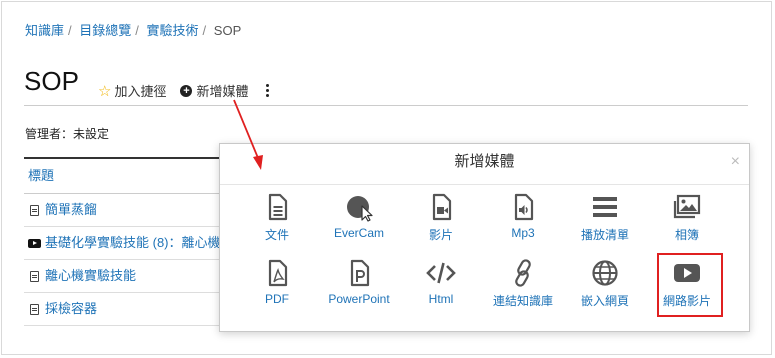  What do you see at coordinates (605, 273) in the screenshot?
I see `globe-icon` at bounding box center [605, 273].